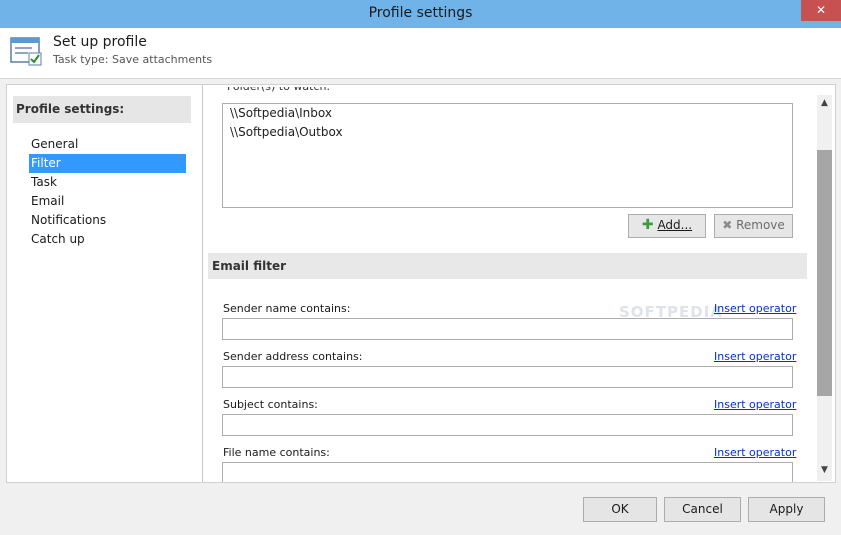 The height and width of the screenshot is (535, 841). Describe the element at coordinates (620, 509) in the screenshot. I see `ok-button: OK` at that location.